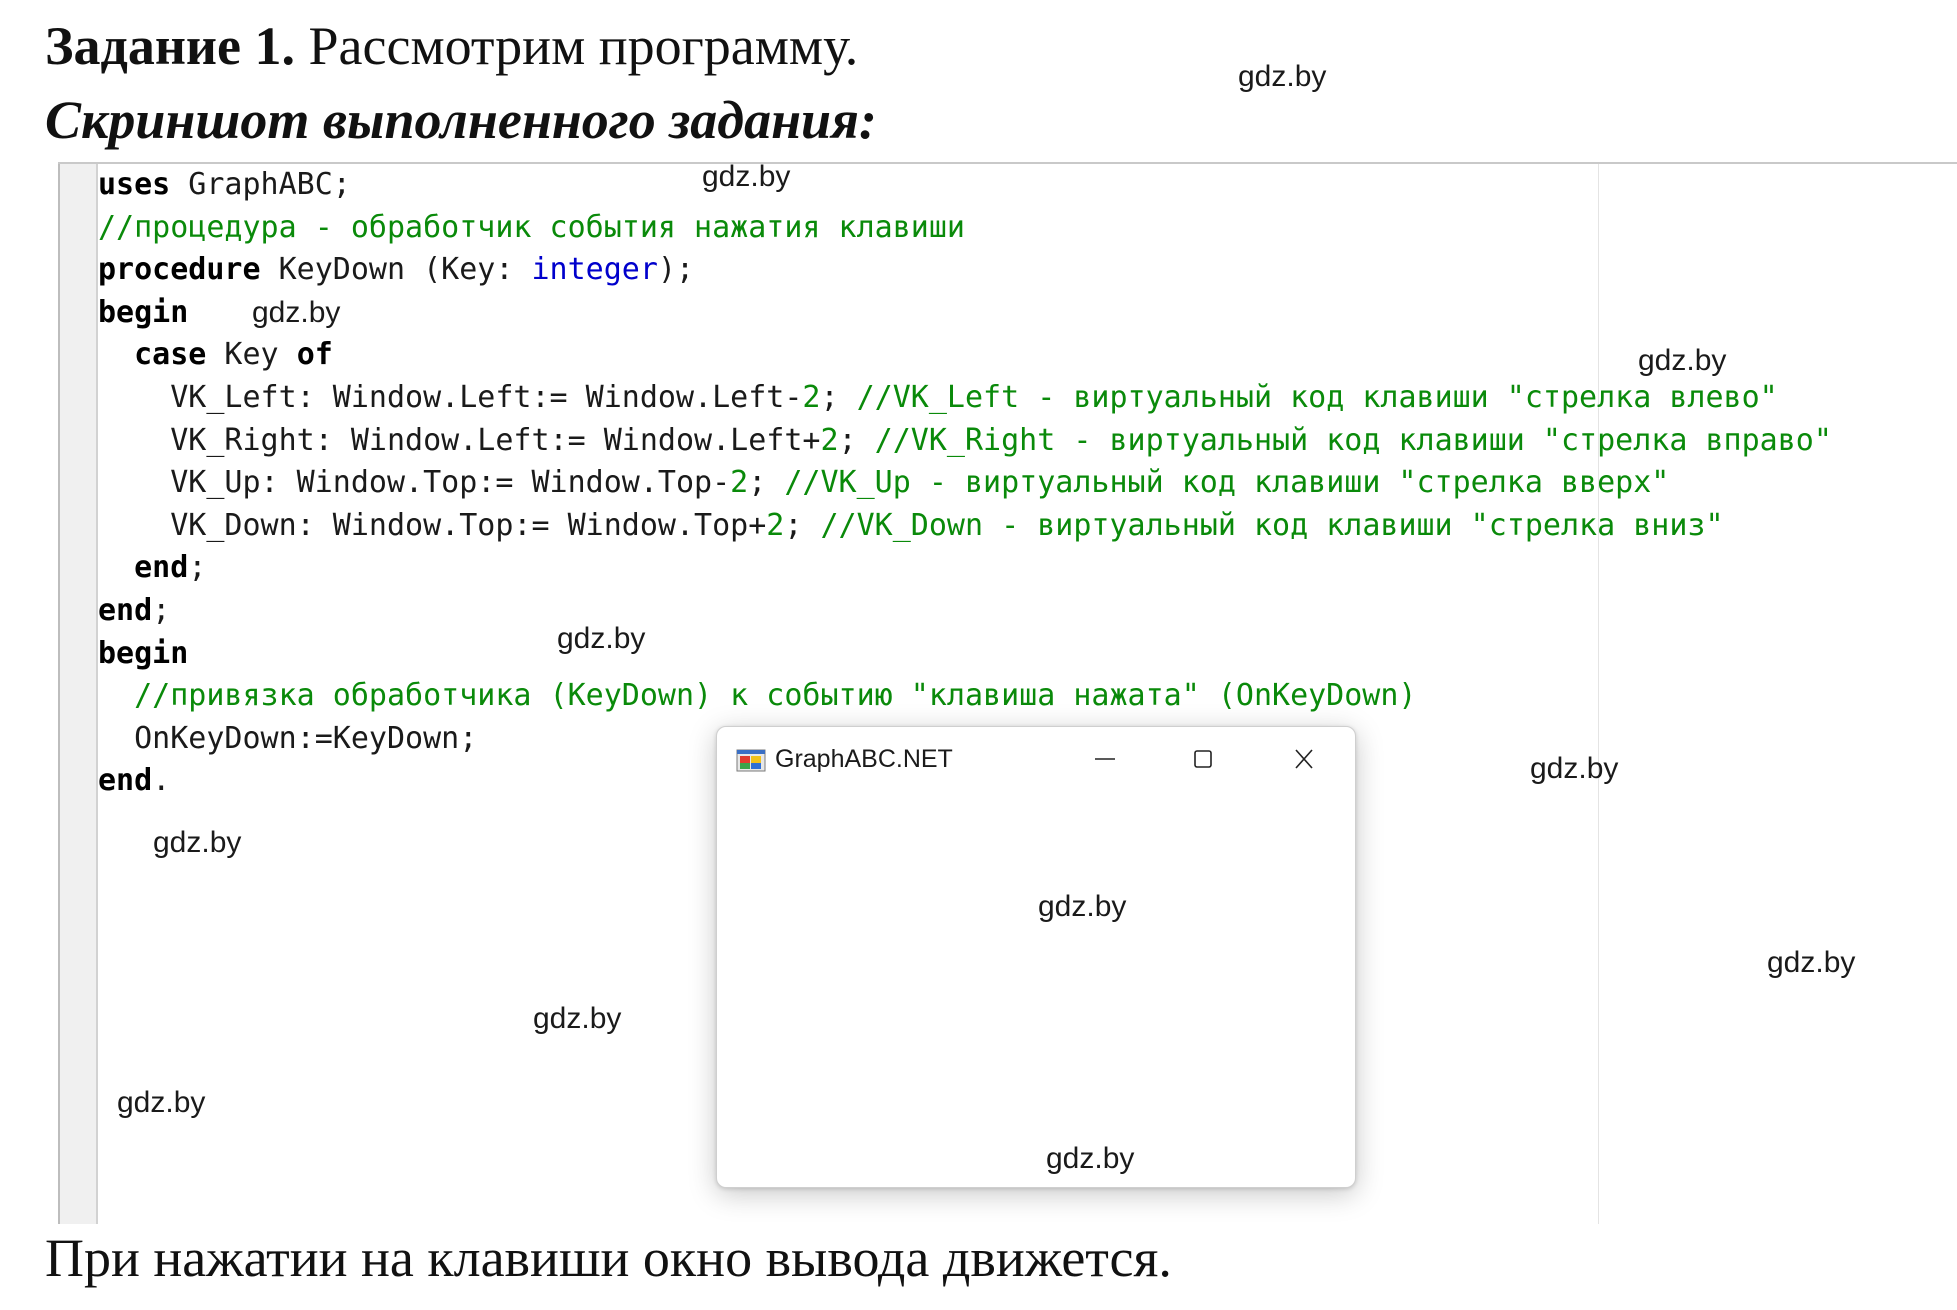 The width and height of the screenshot is (1957, 1310). Describe the element at coordinates (583, 46) in the screenshot. I see `task-text: Рассмотрим программу.` at that location.